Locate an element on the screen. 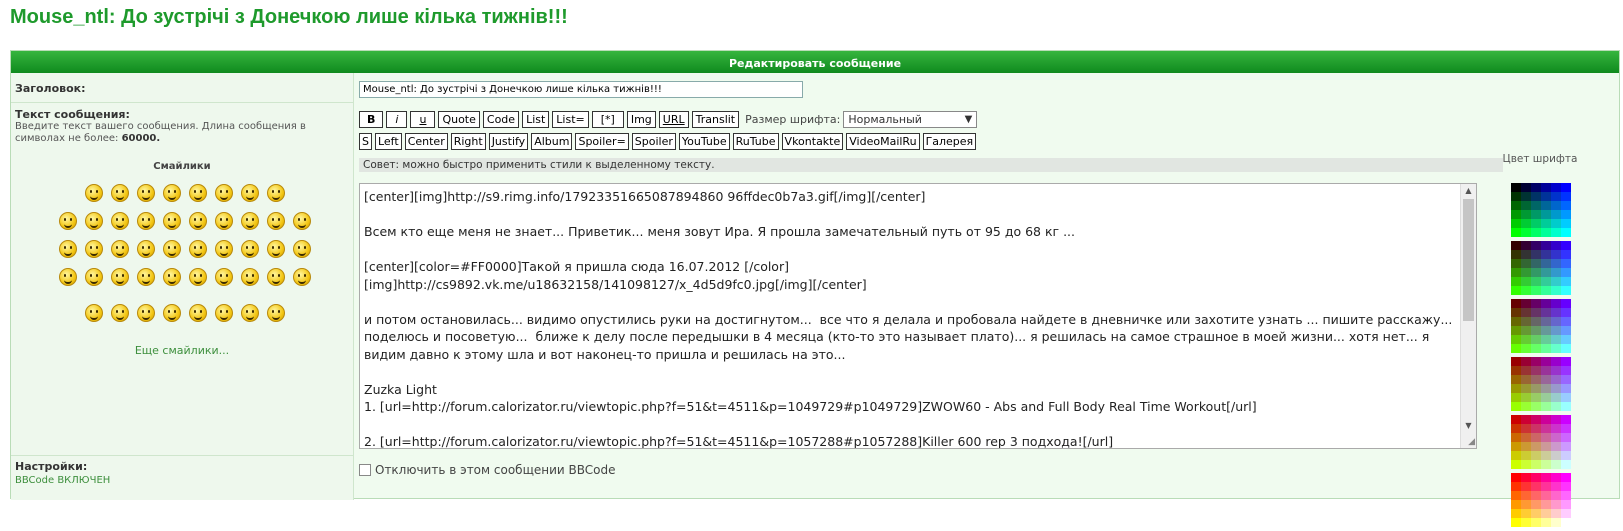  toolbar-button-9: URL is located at coordinates (673, 119).